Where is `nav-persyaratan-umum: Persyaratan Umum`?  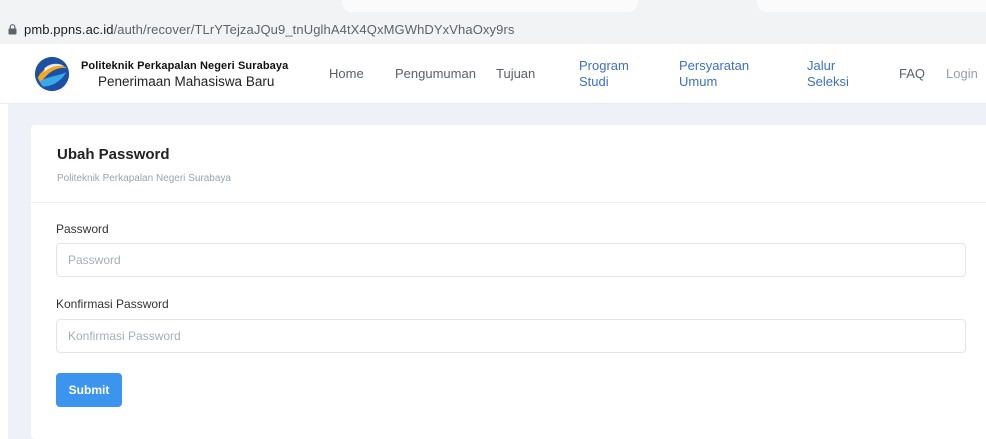 nav-persyaratan-umum: Persyaratan Umum is located at coordinates (714, 74).